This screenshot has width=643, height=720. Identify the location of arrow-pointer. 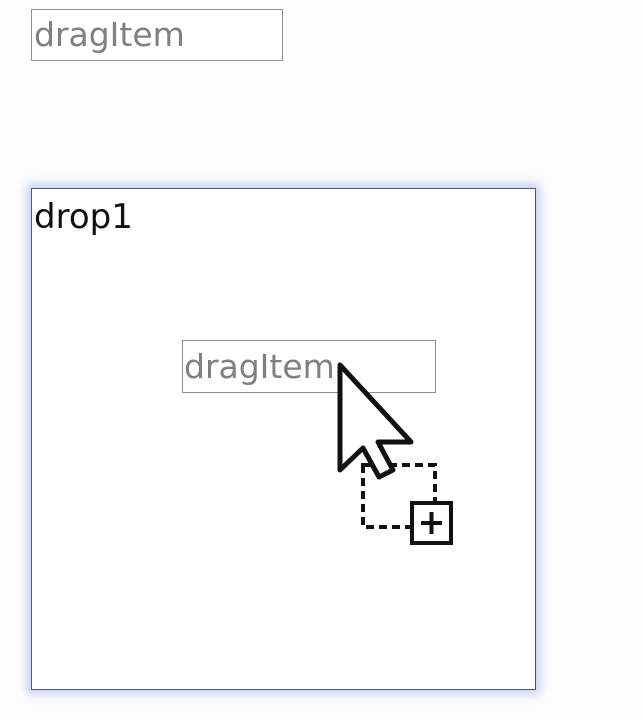
(375, 421).